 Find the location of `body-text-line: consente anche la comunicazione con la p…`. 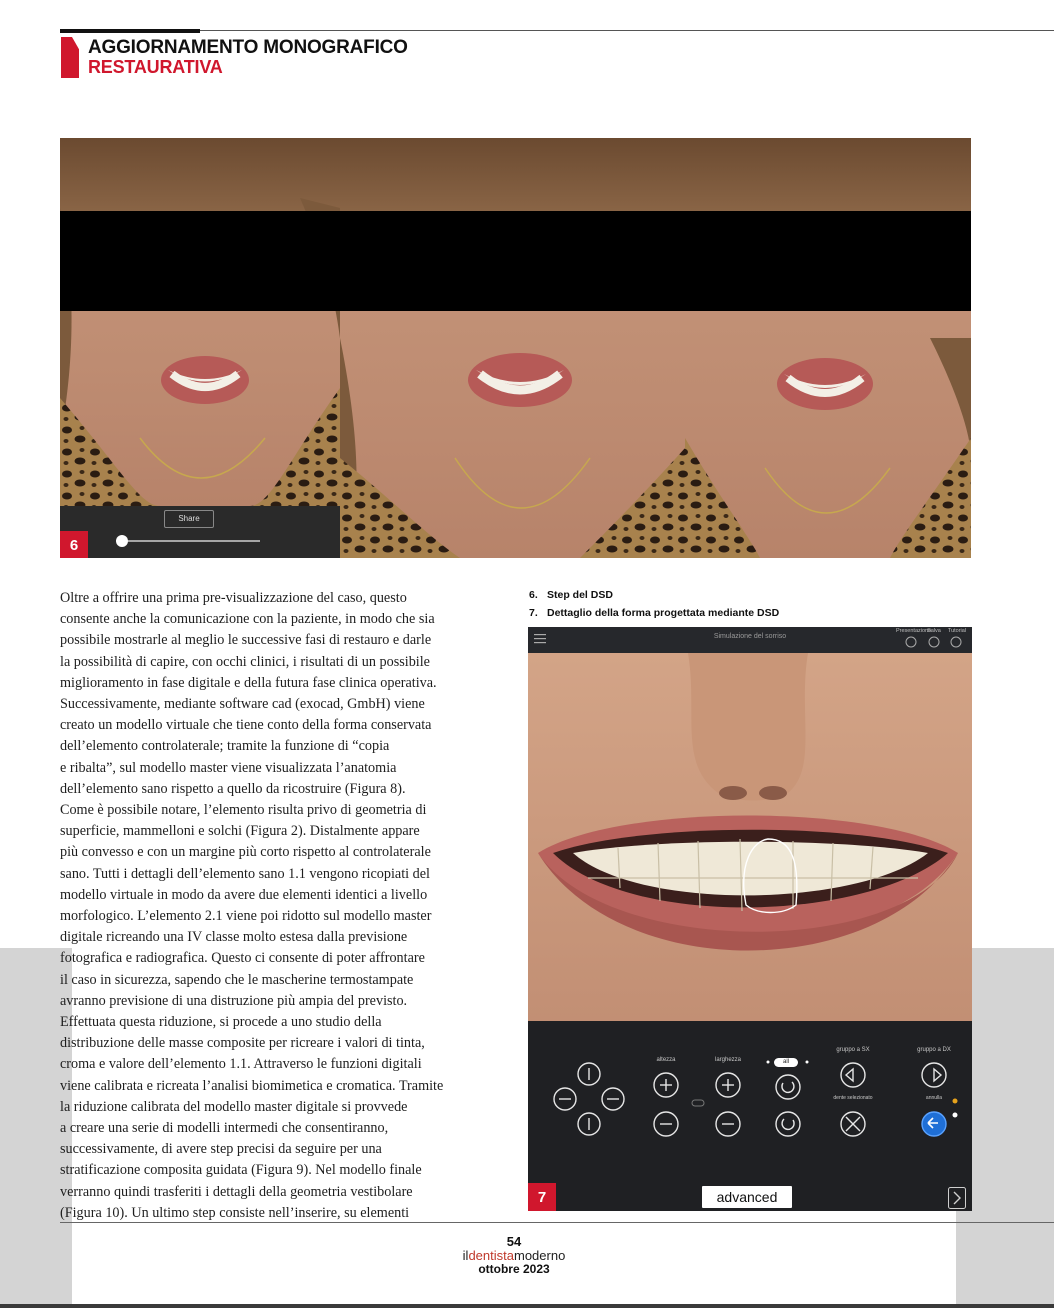

body-text-line: consente anche la comunicazione con la p… is located at coordinates (247, 619).